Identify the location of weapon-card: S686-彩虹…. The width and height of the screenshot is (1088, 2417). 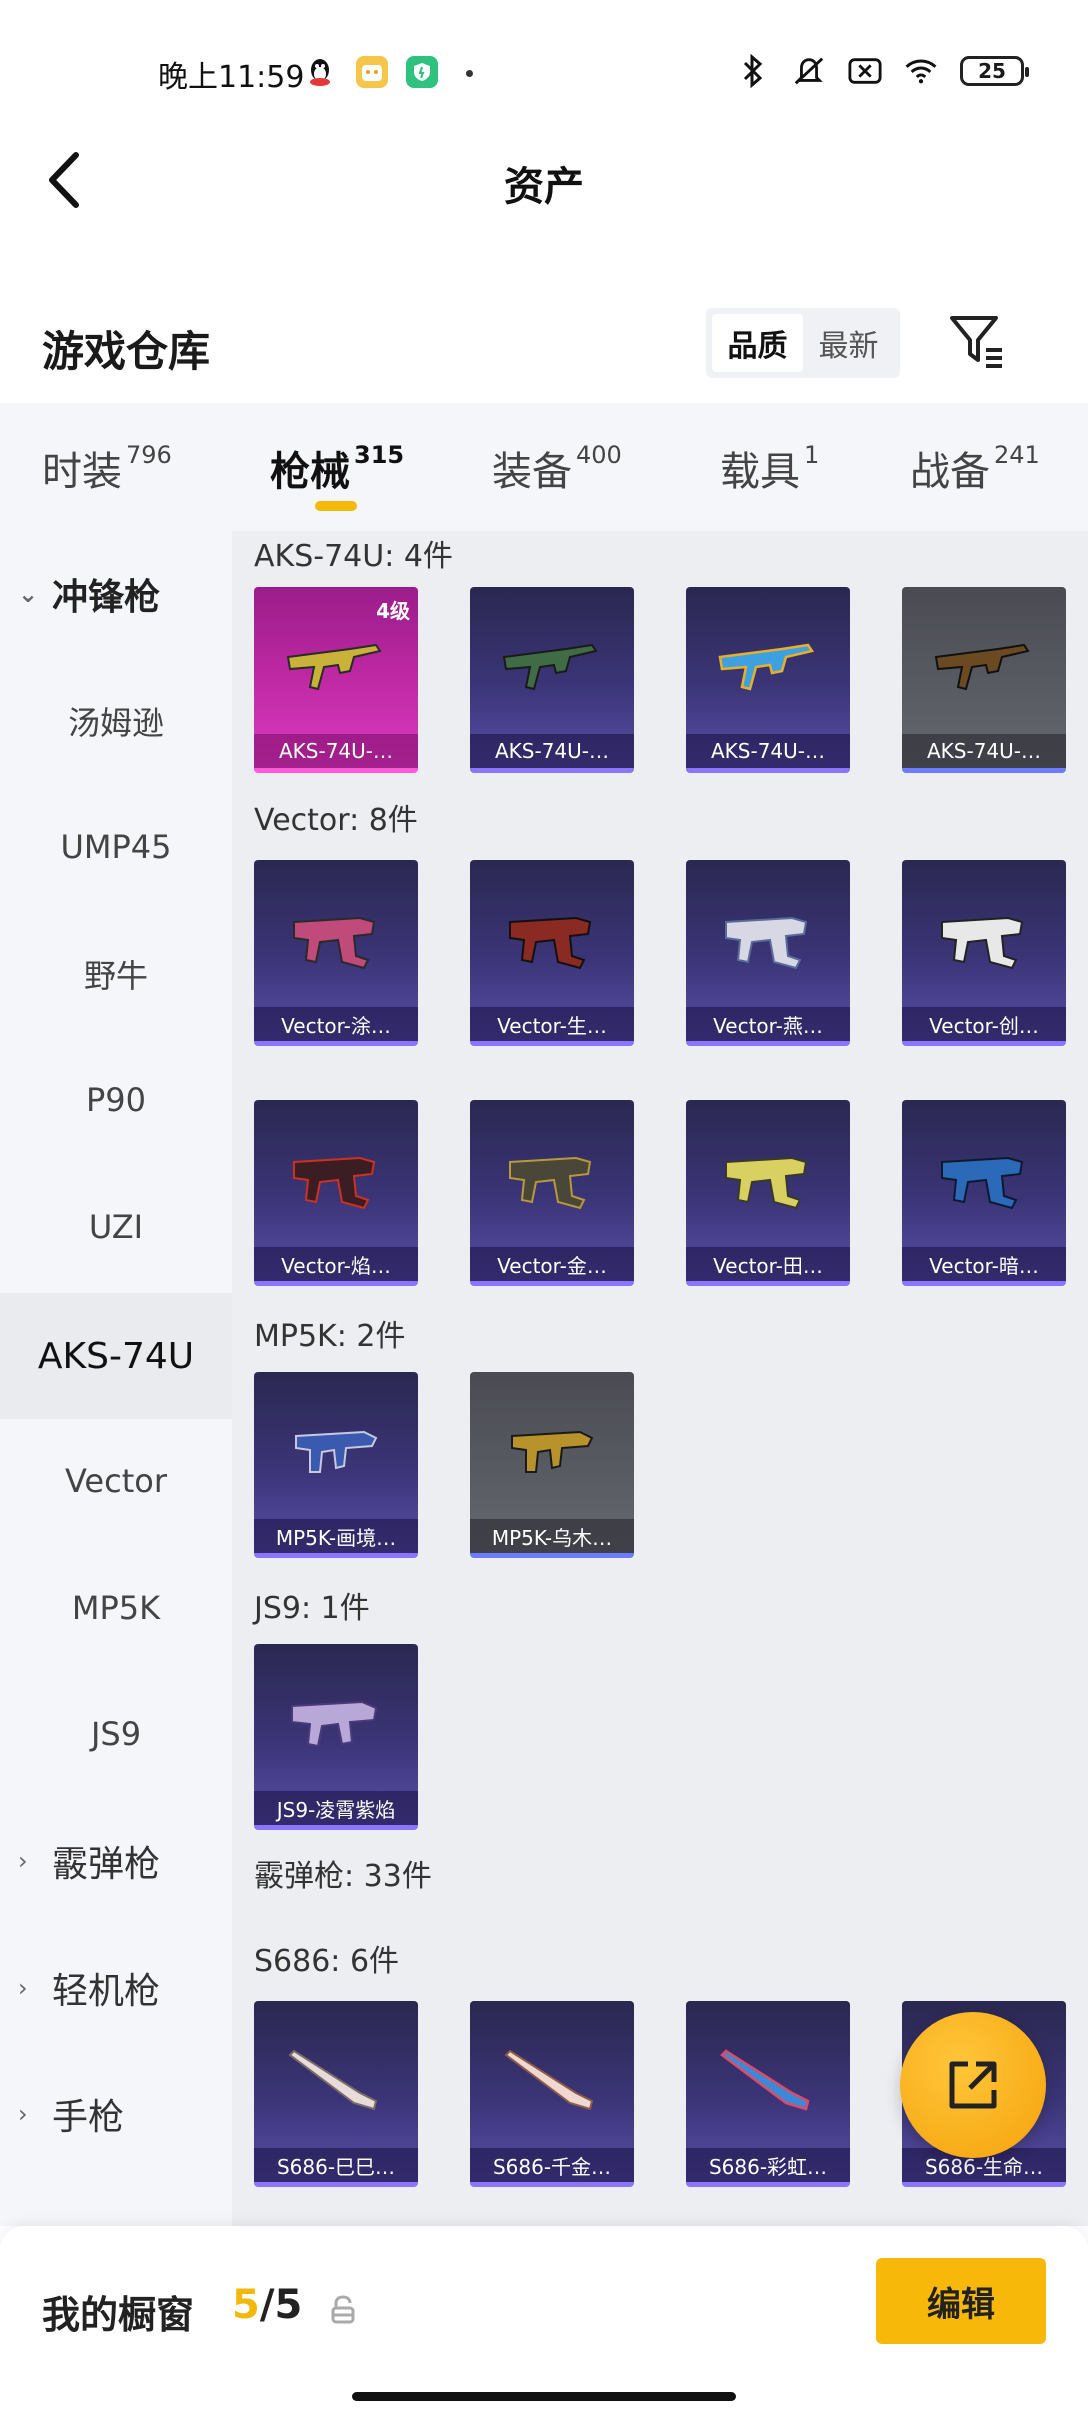
(768, 2094).